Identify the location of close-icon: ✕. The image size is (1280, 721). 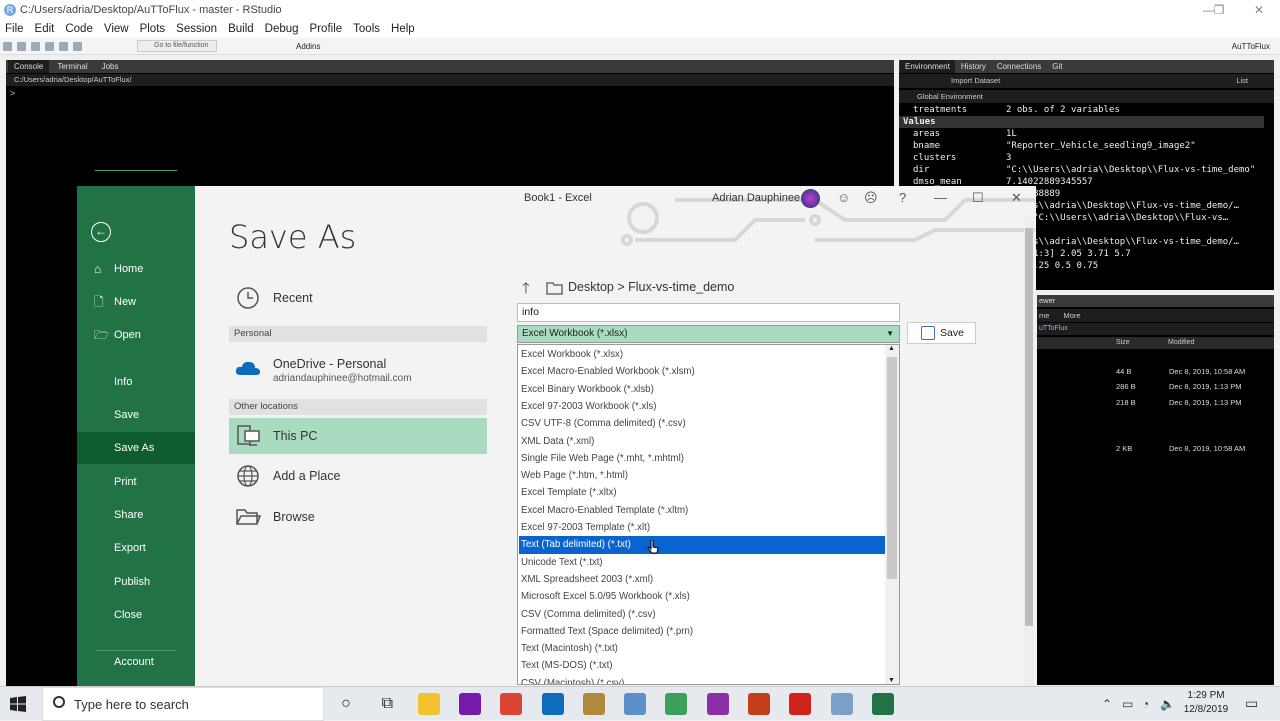
(1259, 10).